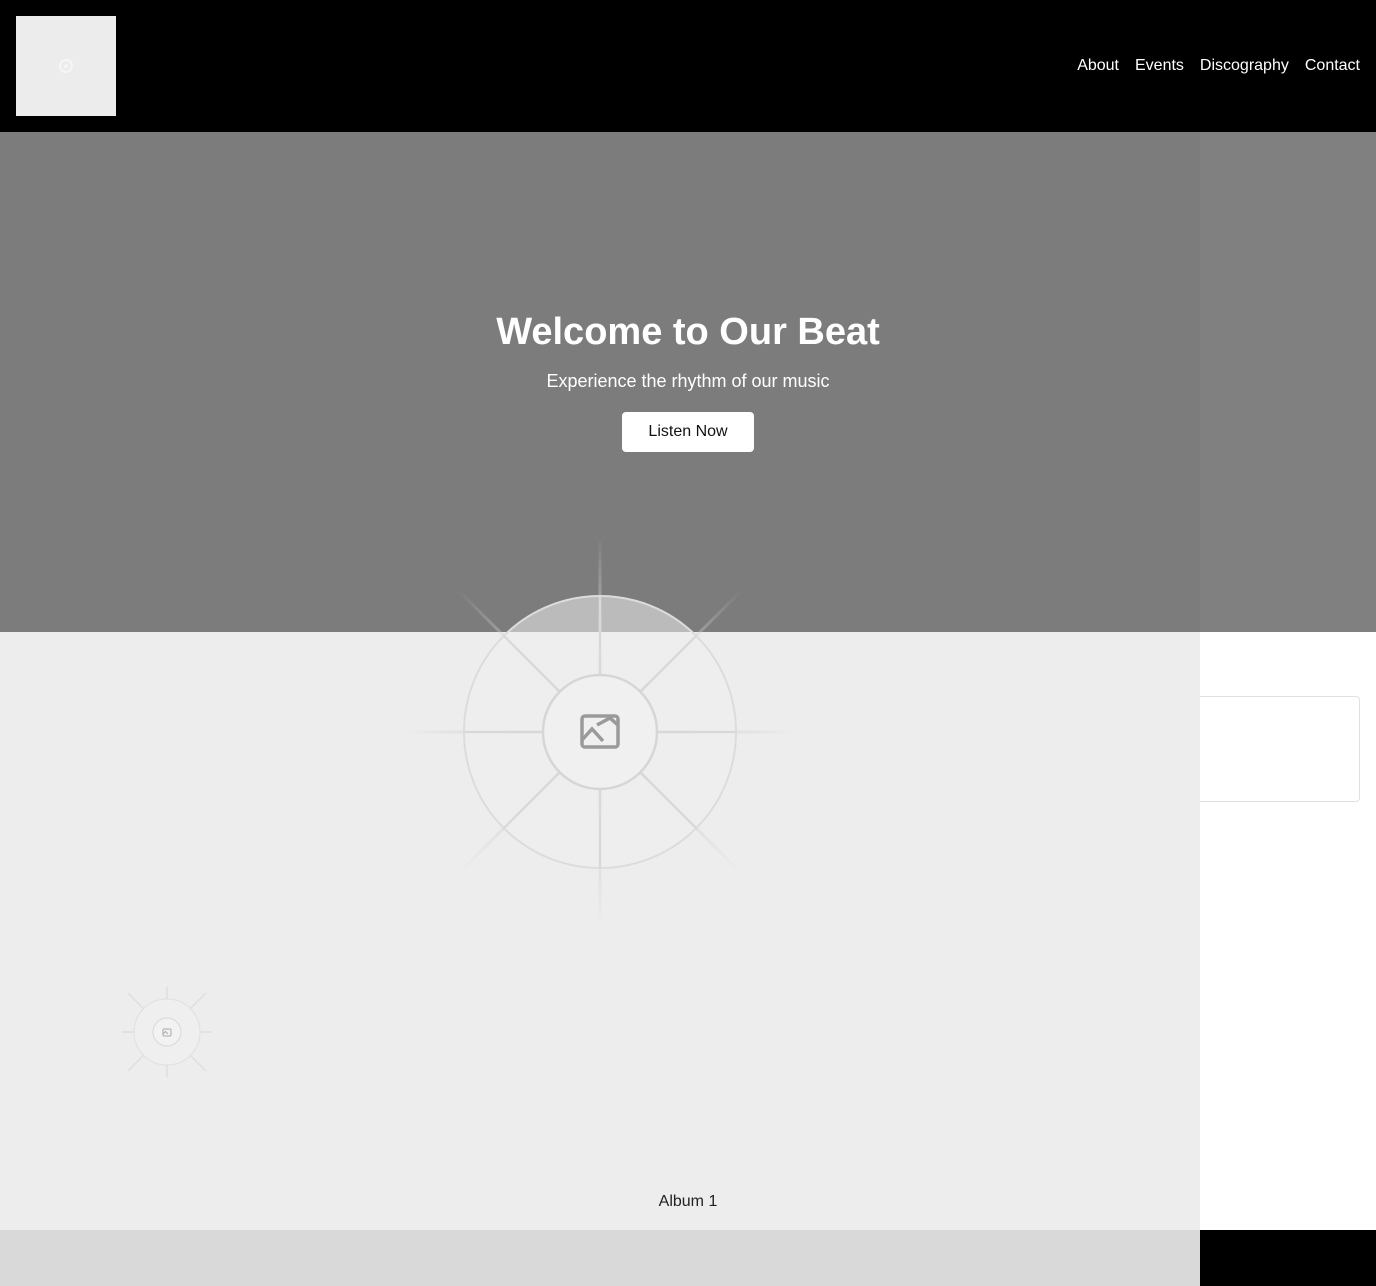  Describe the element at coordinates (688, 1201) in the screenshot. I see `album-caption: Album 1` at that location.